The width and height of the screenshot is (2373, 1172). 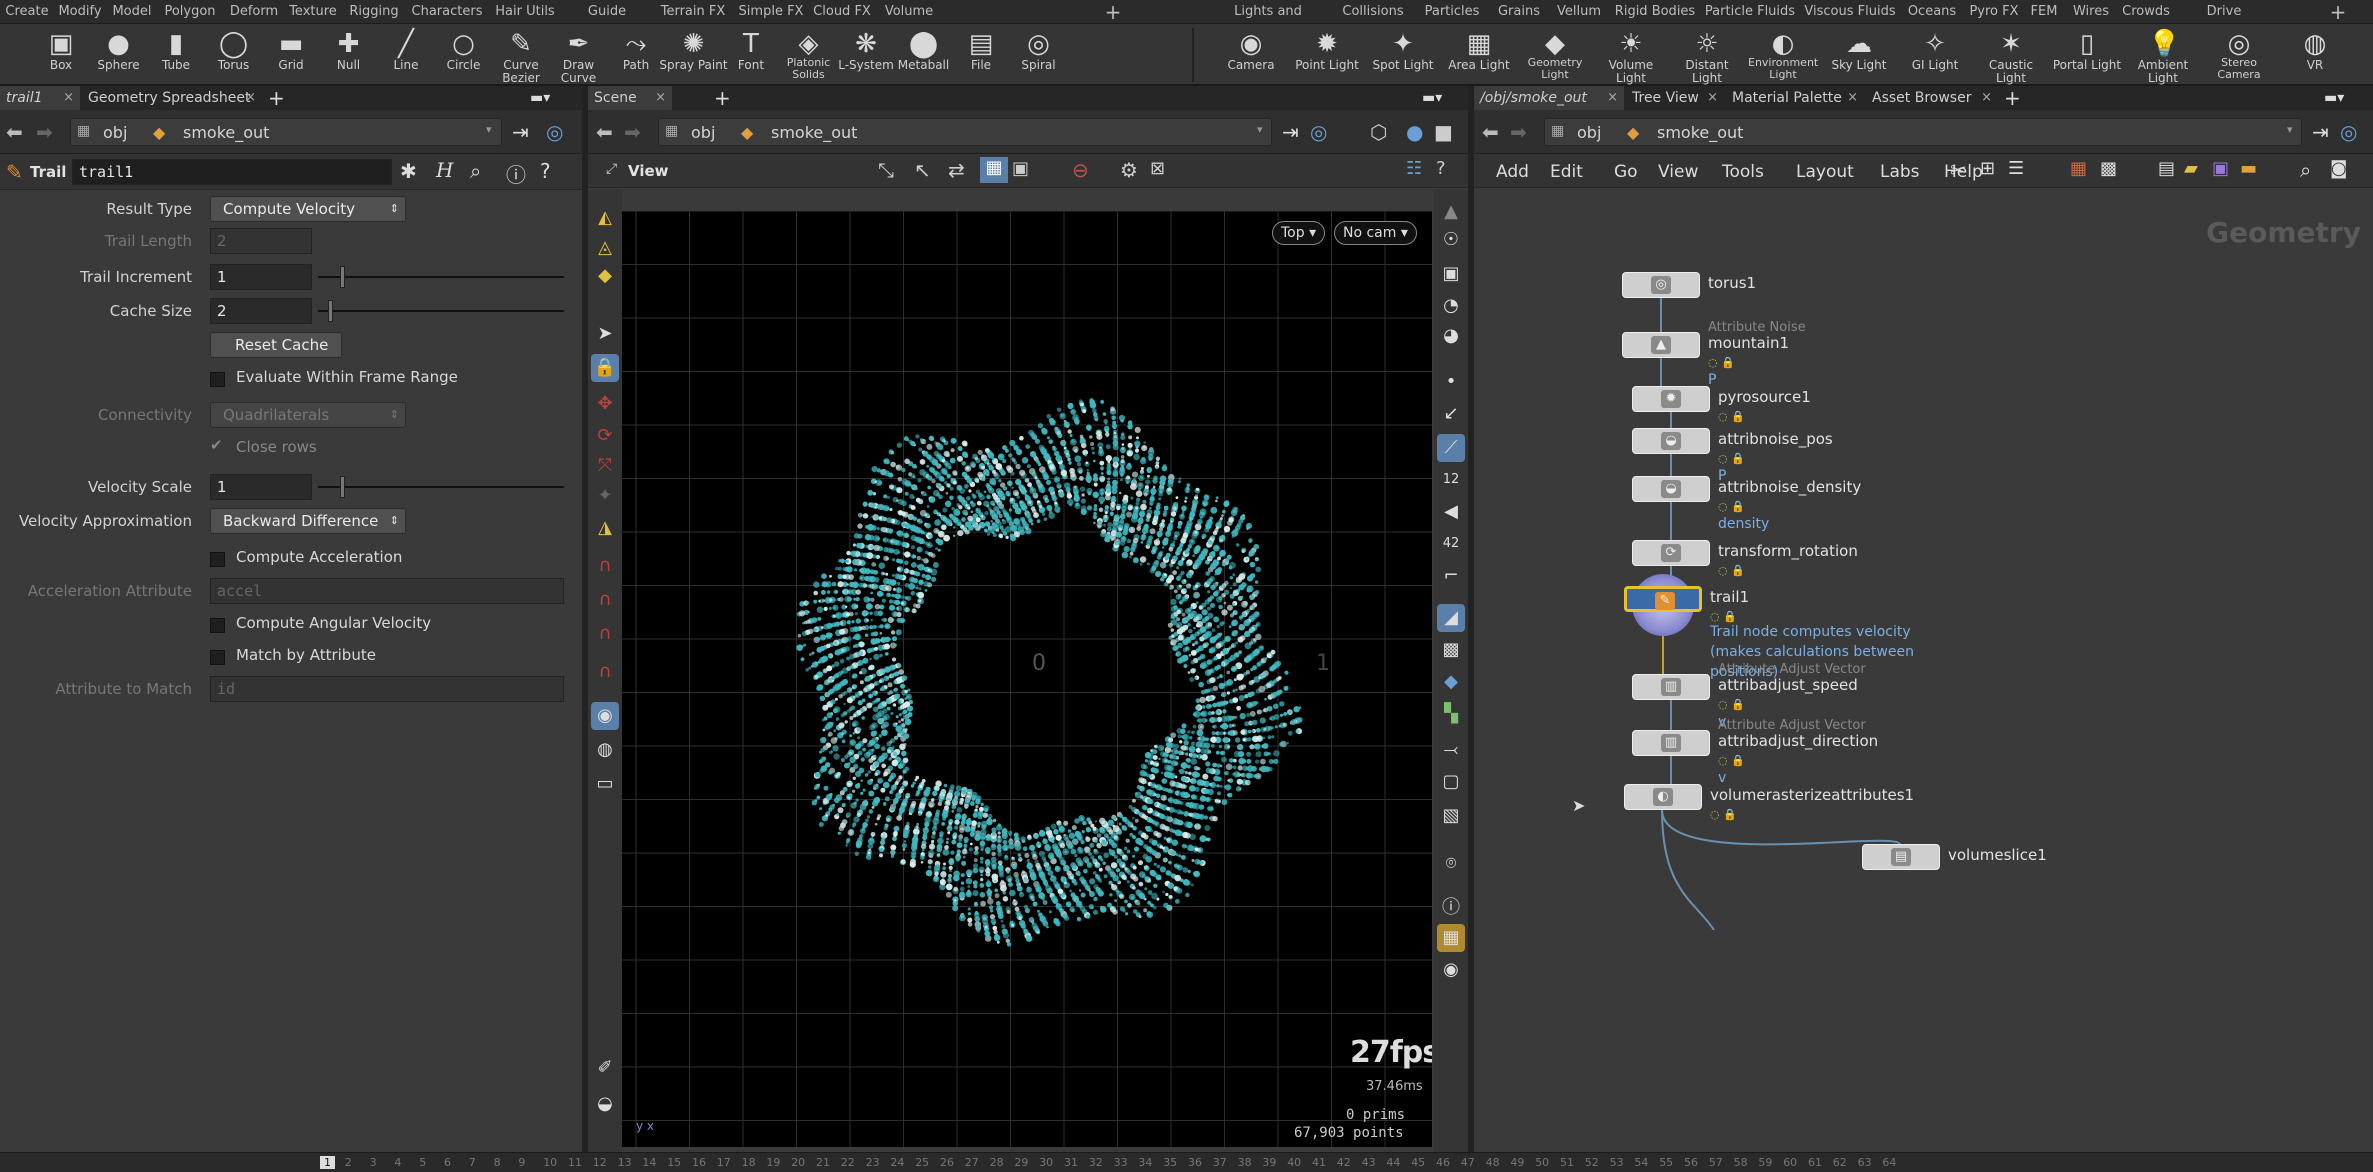 What do you see at coordinates (605, 404) in the screenshot?
I see `move-icon: ✥` at bounding box center [605, 404].